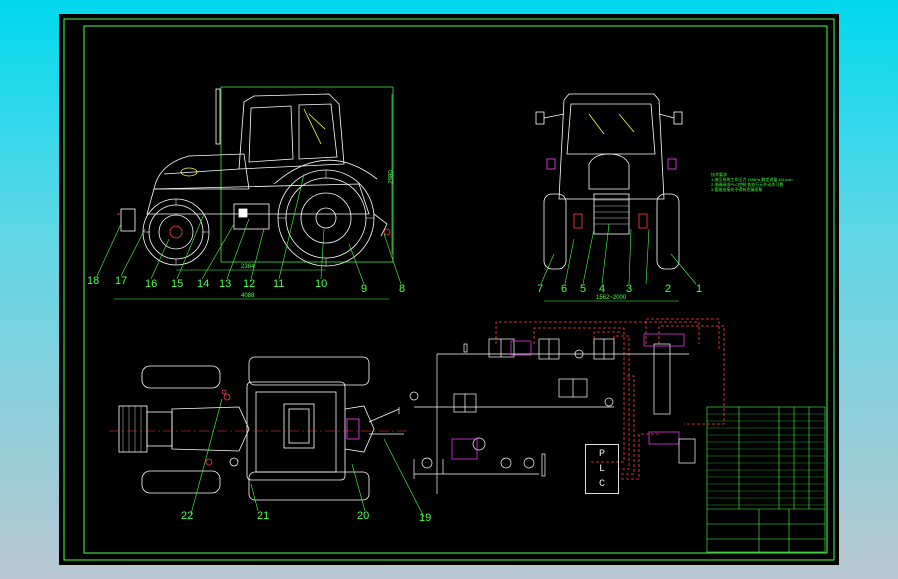 The width and height of the screenshot is (898, 579). What do you see at coordinates (151, 284) in the screenshot?
I see `callout-16: 16` at bounding box center [151, 284].